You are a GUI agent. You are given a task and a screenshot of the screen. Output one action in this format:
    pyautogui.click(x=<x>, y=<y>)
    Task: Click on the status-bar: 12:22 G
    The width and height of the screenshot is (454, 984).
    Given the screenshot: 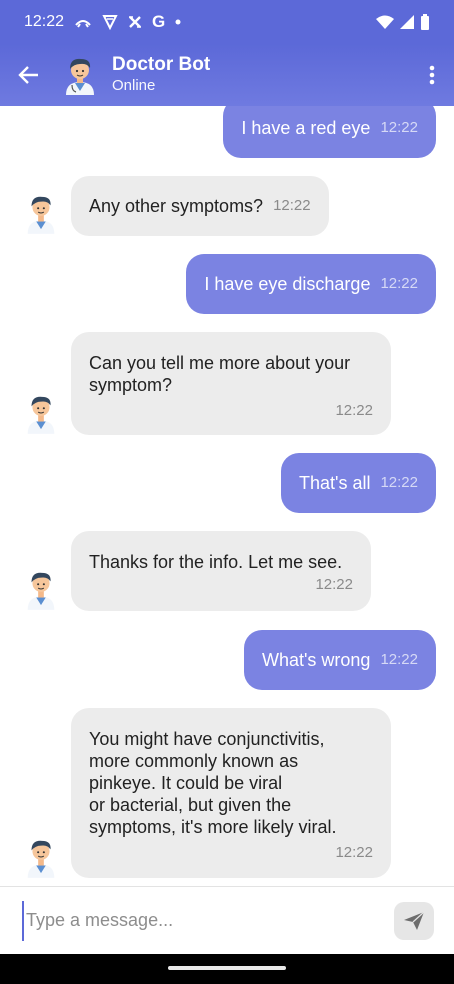 What is the action you would take?
    pyautogui.click(x=227, y=22)
    